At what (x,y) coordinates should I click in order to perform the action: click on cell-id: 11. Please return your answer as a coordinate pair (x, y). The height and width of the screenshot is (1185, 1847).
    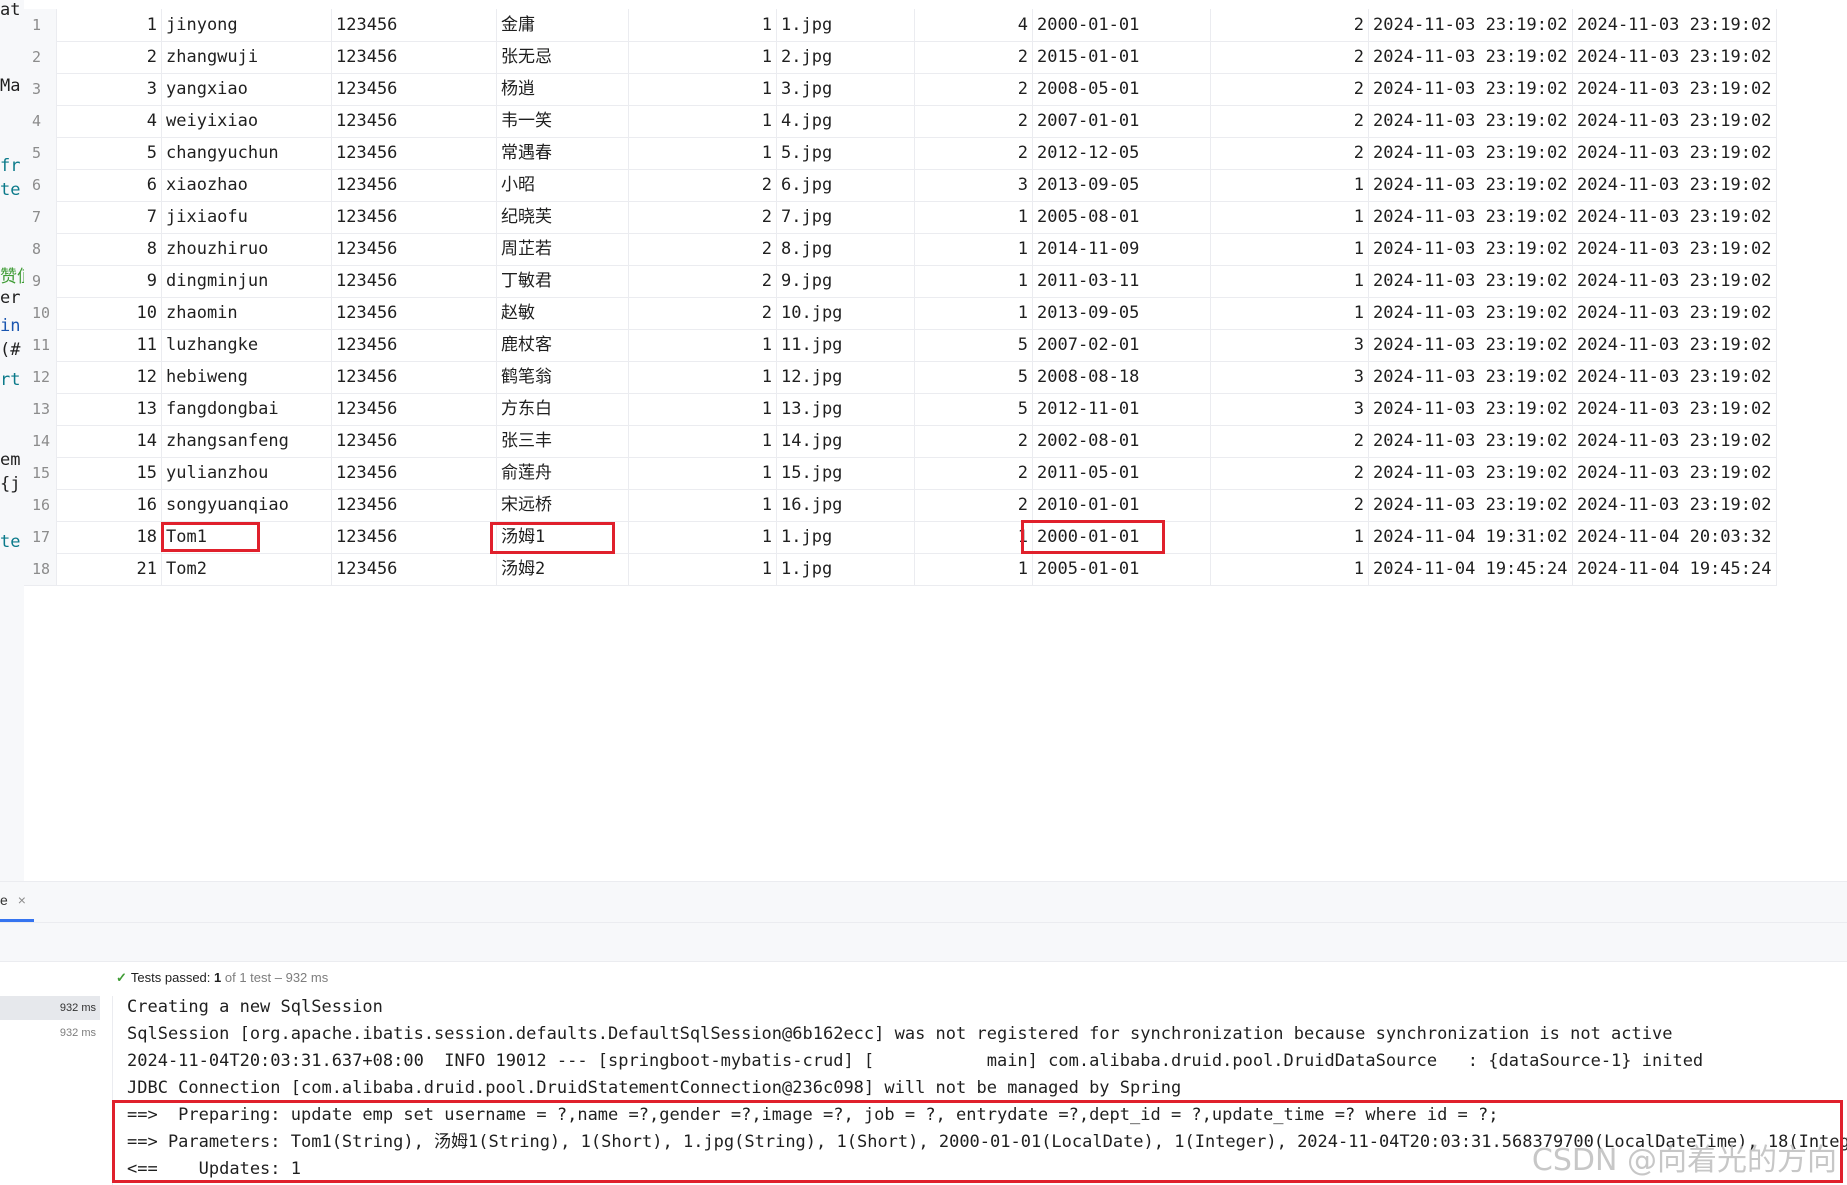
    Looking at the image, I should click on (109, 345).